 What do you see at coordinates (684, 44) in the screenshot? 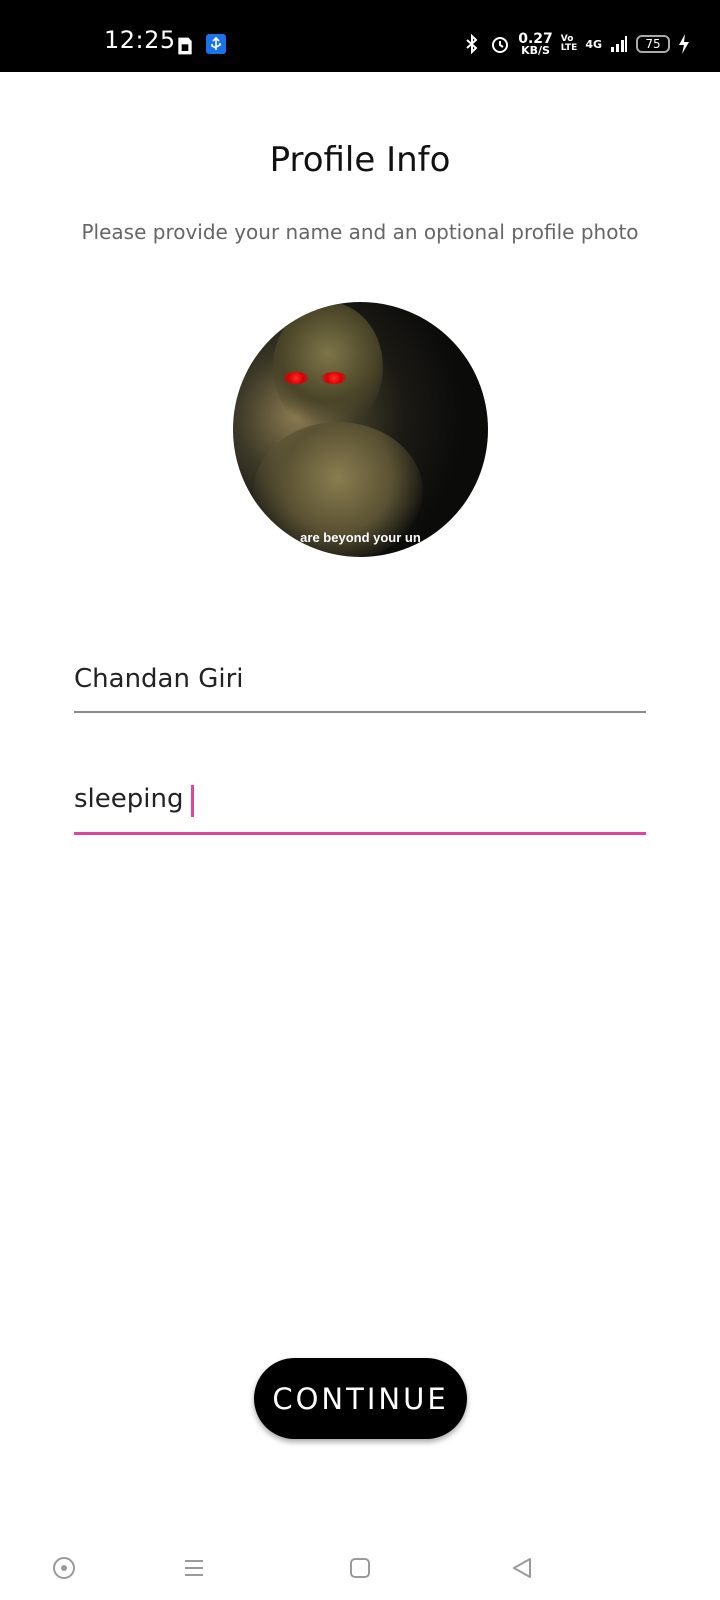
I see `charging-icon` at bounding box center [684, 44].